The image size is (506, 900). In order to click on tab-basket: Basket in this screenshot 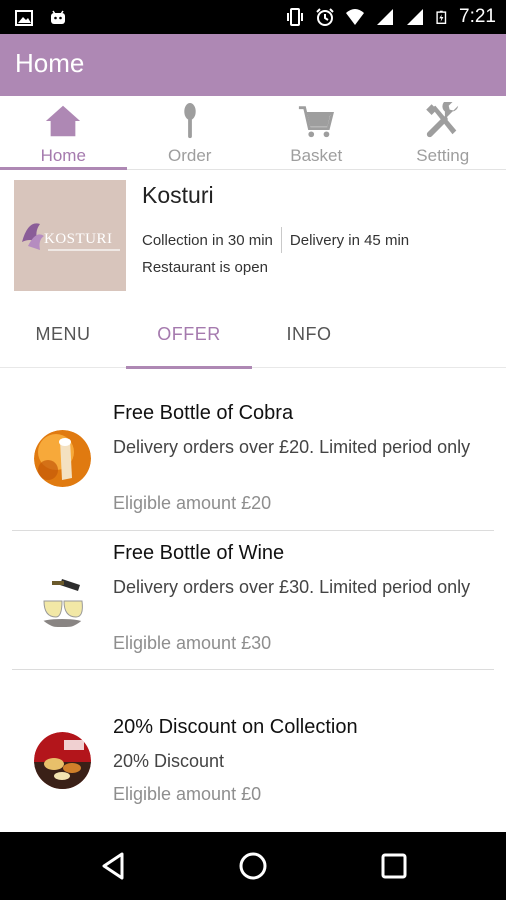, I will do `click(316, 132)`.